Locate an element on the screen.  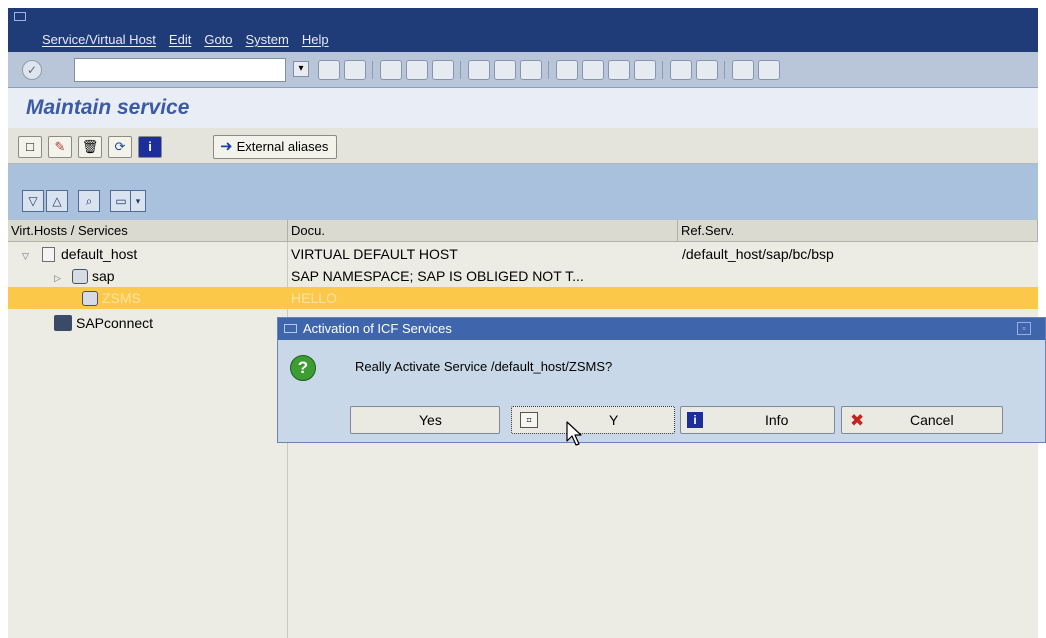
expand-all-icon: ▽ is located at coordinates (33, 201).